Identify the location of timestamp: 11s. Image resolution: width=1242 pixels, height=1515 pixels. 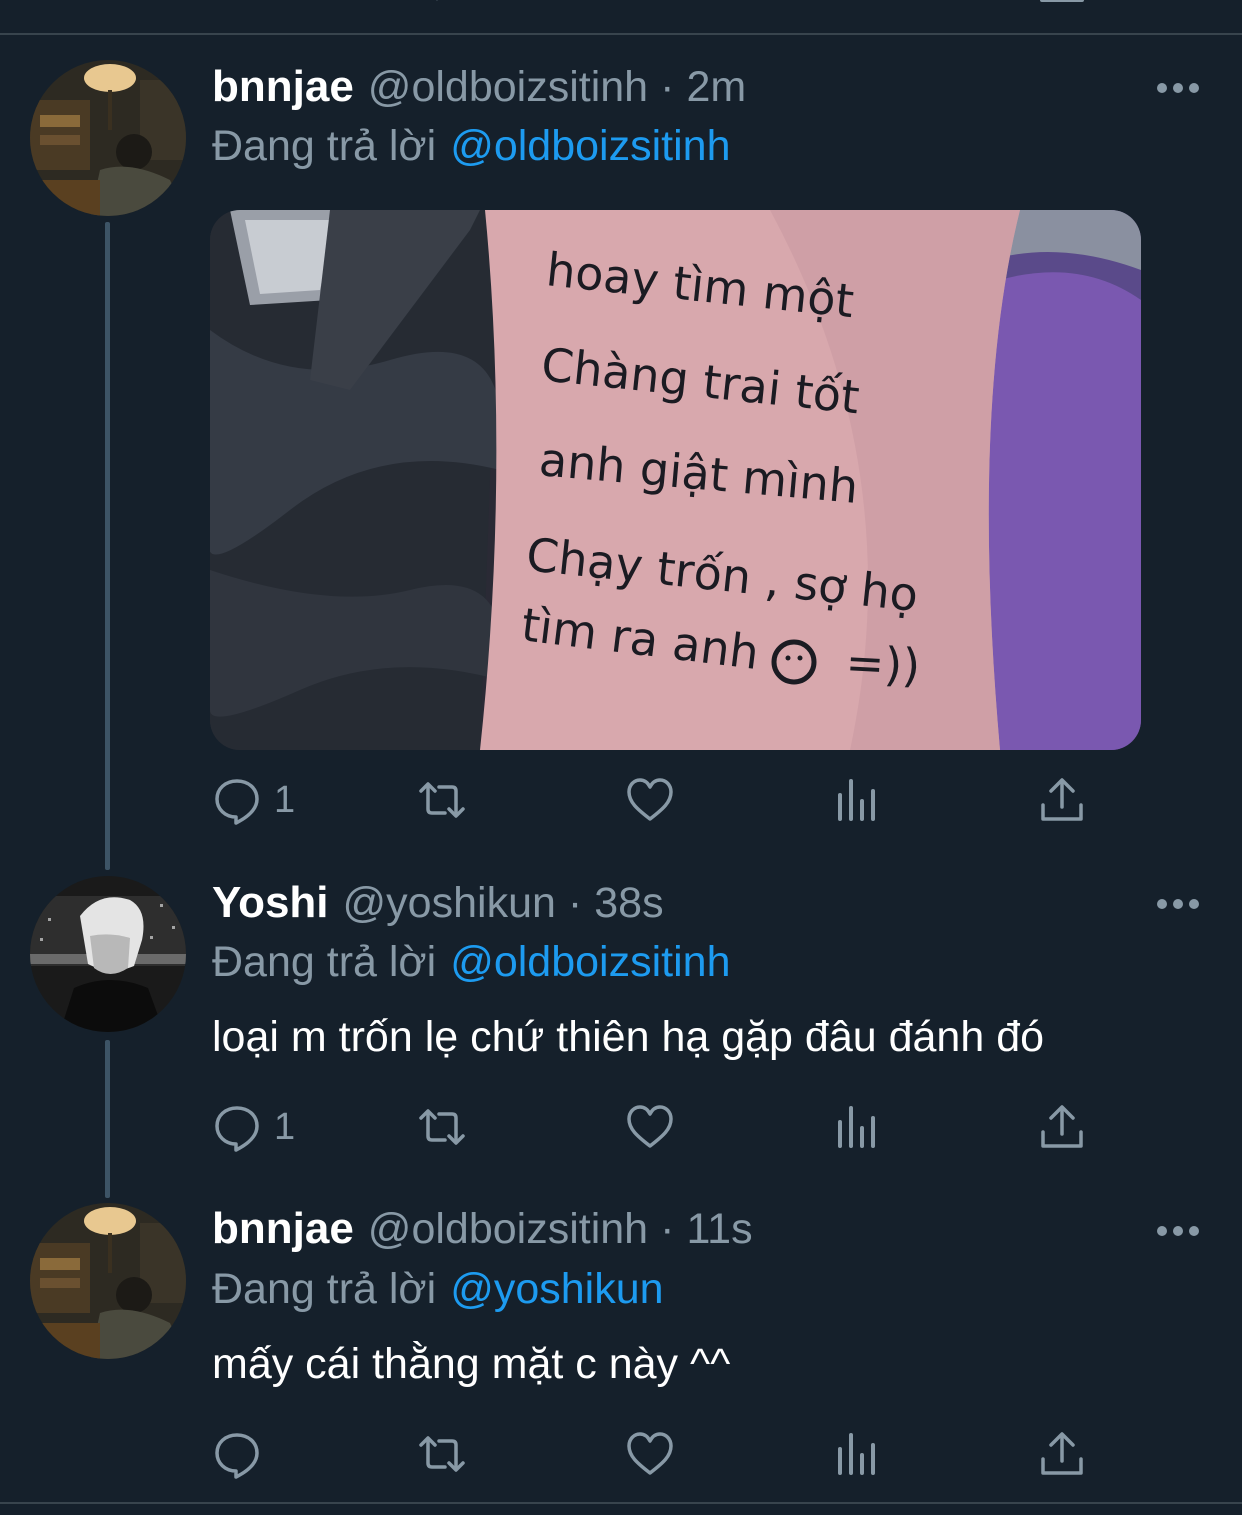
(719, 1229).